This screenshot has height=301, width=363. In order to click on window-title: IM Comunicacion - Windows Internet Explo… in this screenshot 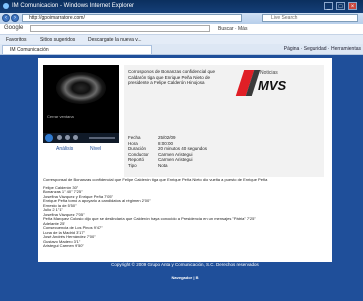, I will do `click(73, 6)`.